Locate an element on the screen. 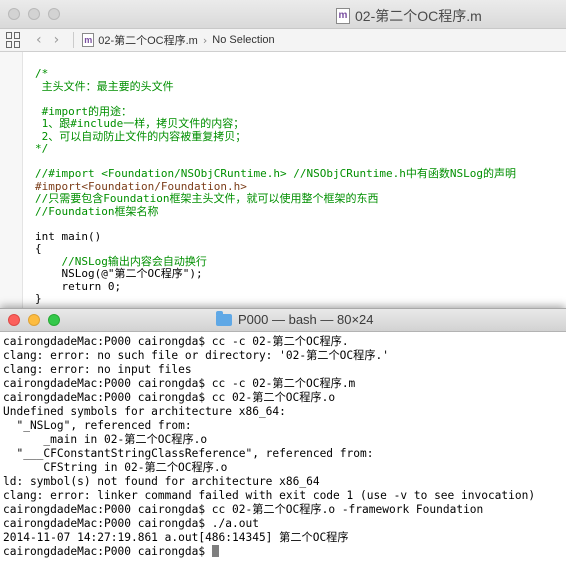  code-line: int main() is located at coordinates (68, 236).